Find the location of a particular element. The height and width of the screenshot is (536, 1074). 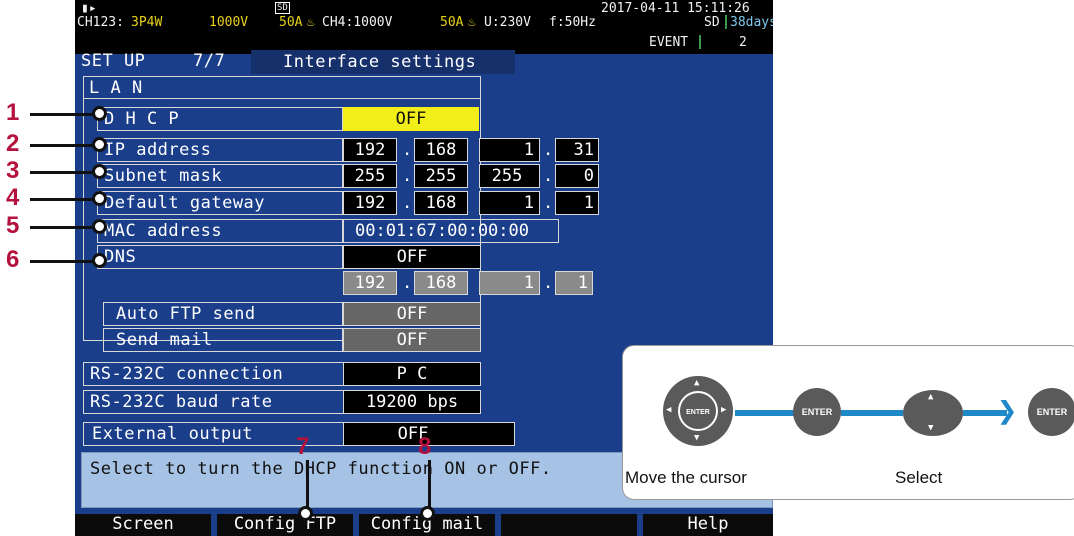

rs232-baud-row: RS-232C baud rate is located at coordinates (214, 402).